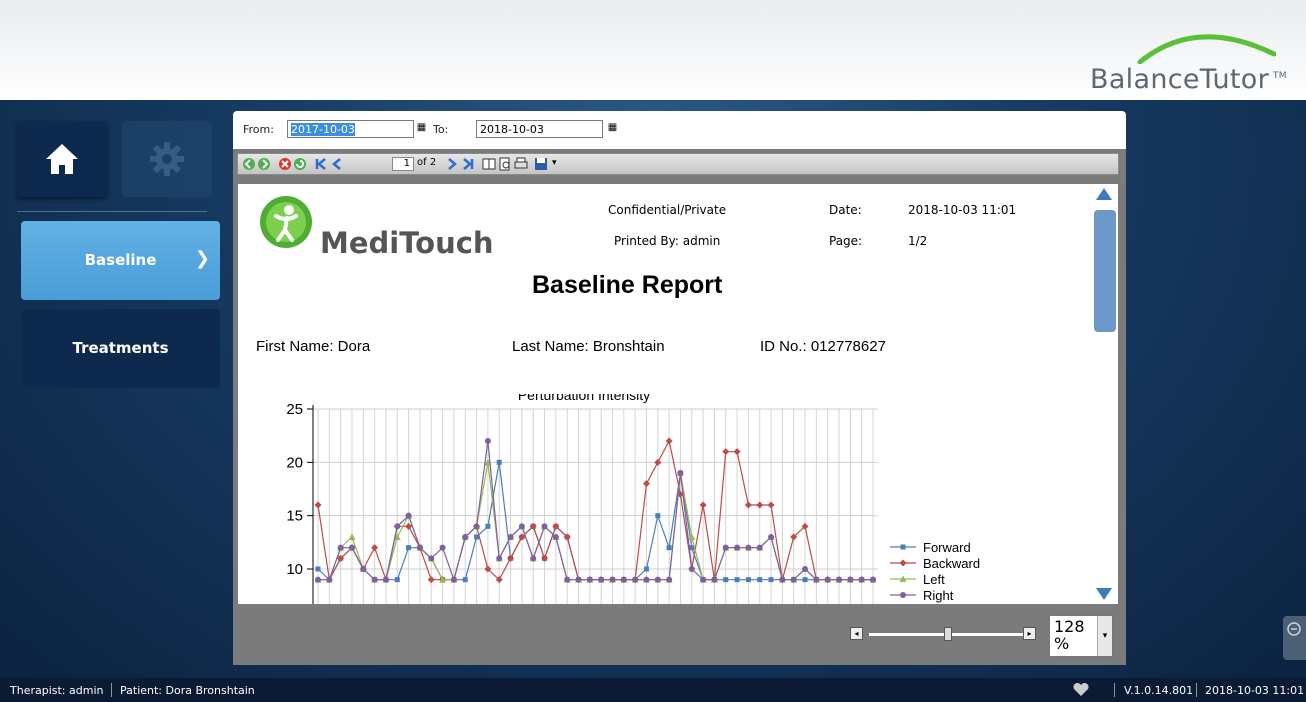 Image resolution: width=1306 pixels, height=702 pixels. What do you see at coordinates (313, 346) in the screenshot?
I see `first-name: First Name: Dora` at bounding box center [313, 346].